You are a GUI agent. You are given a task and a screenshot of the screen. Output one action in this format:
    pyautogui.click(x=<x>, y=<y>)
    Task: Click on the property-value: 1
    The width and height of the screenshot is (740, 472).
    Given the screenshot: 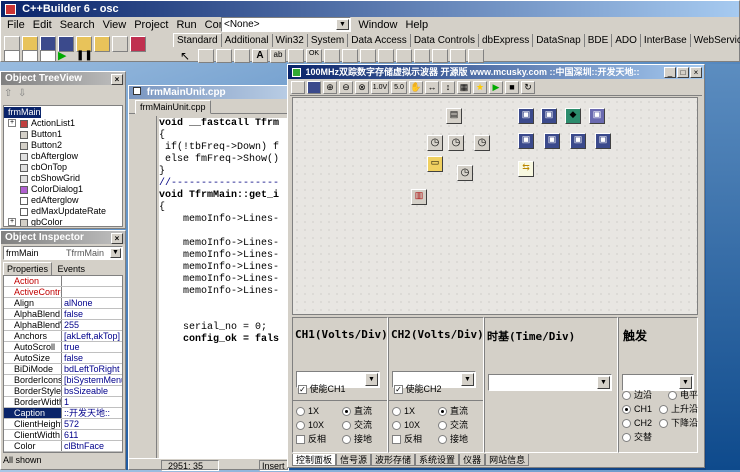 What is the action you would take?
    pyautogui.click(x=92, y=402)
    